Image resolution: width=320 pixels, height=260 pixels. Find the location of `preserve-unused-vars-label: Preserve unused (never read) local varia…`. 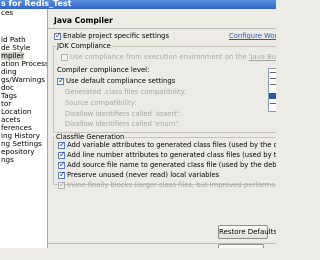

preserve-unused-vars-label: Preserve unused (never read) local varia… is located at coordinates (143, 175).